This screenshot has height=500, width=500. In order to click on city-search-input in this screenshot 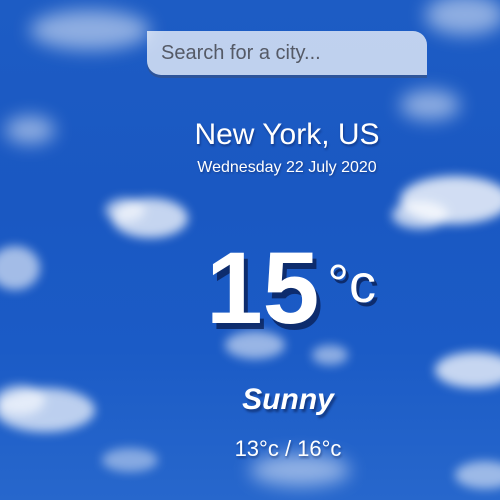, I will do `click(287, 53)`.